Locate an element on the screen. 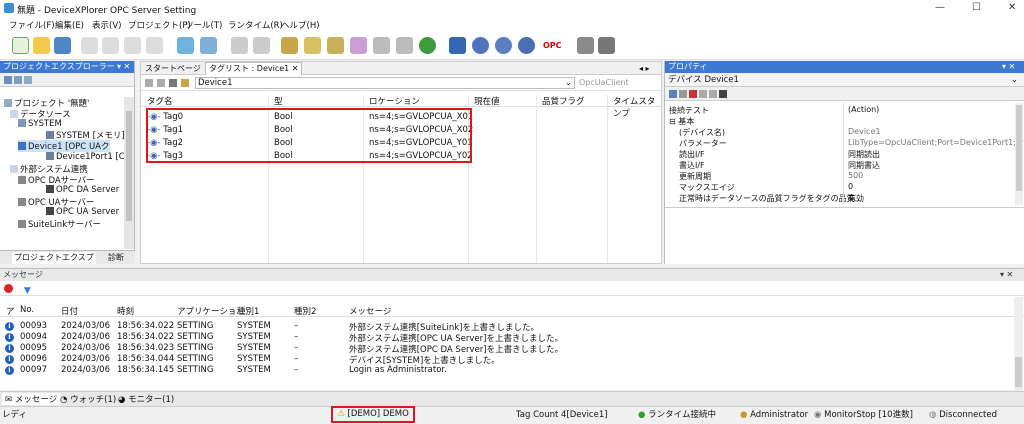 This screenshot has height=424, width=1024. save-icon is located at coordinates (62, 45).